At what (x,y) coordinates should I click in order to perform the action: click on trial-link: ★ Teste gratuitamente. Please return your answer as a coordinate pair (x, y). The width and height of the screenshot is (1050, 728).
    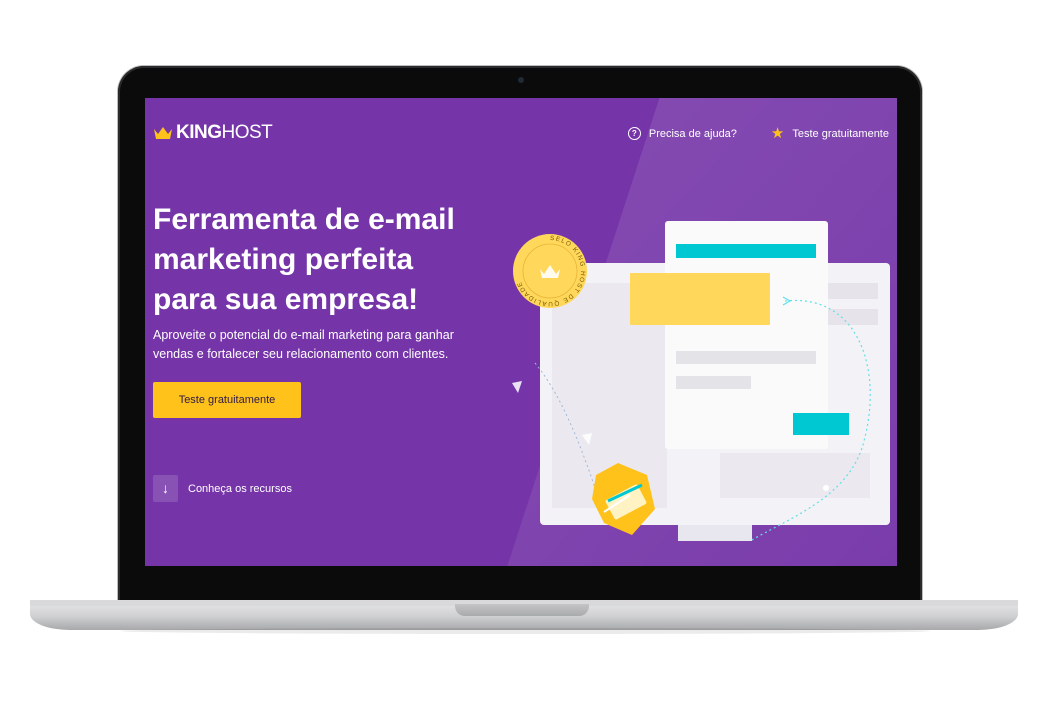
    Looking at the image, I should click on (830, 133).